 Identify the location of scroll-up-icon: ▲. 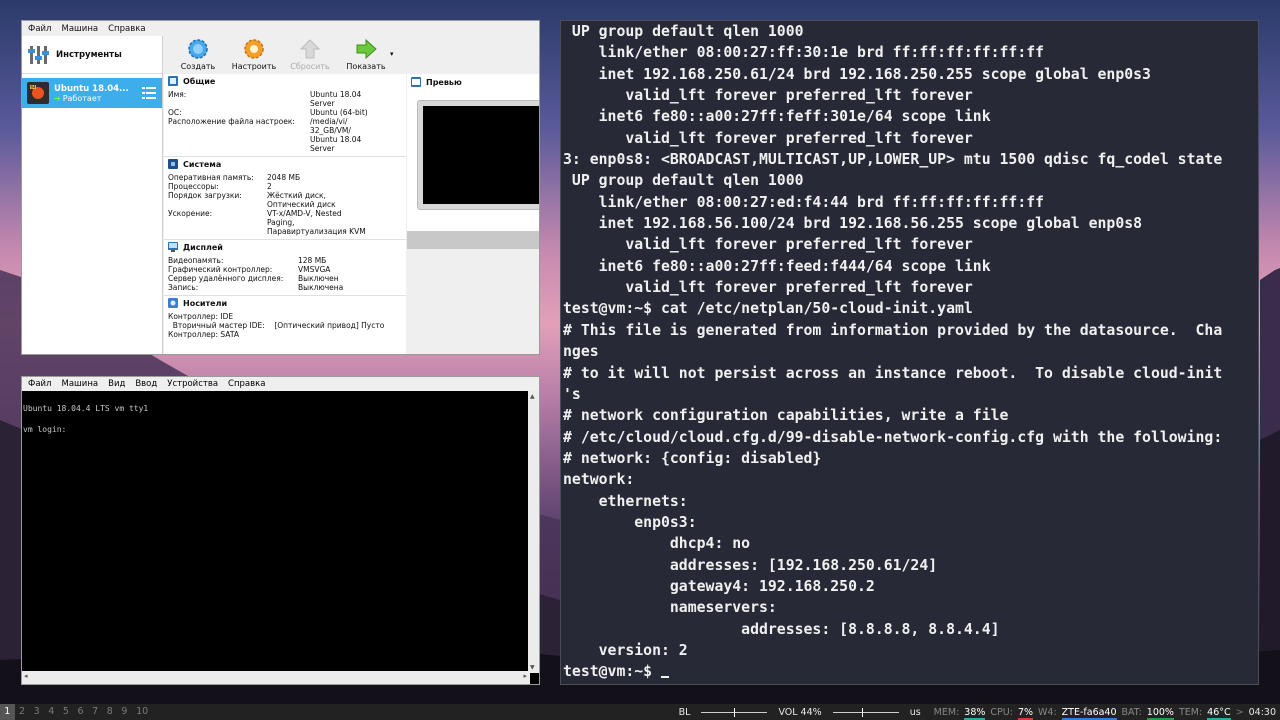
(532, 396).